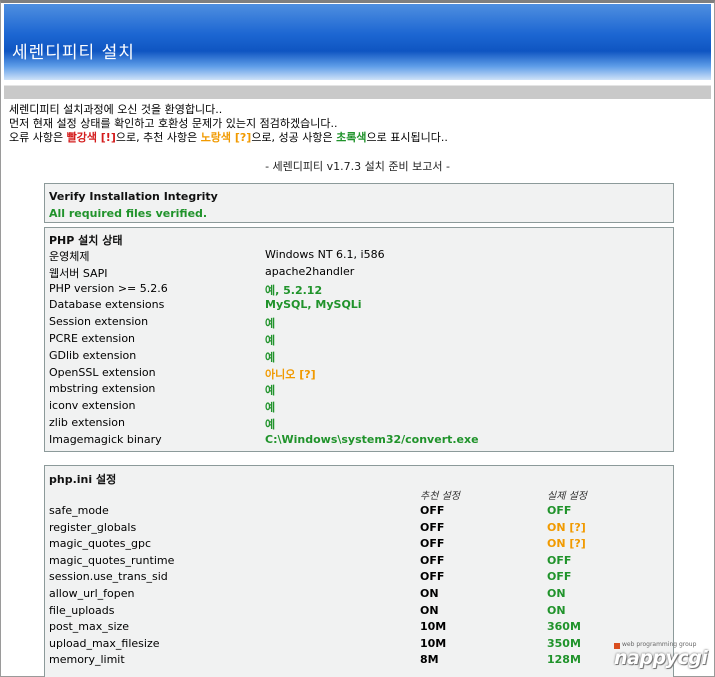  Describe the element at coordinates (92, 406) in the screenshot. I see `row-label: iconv extension` at that location.